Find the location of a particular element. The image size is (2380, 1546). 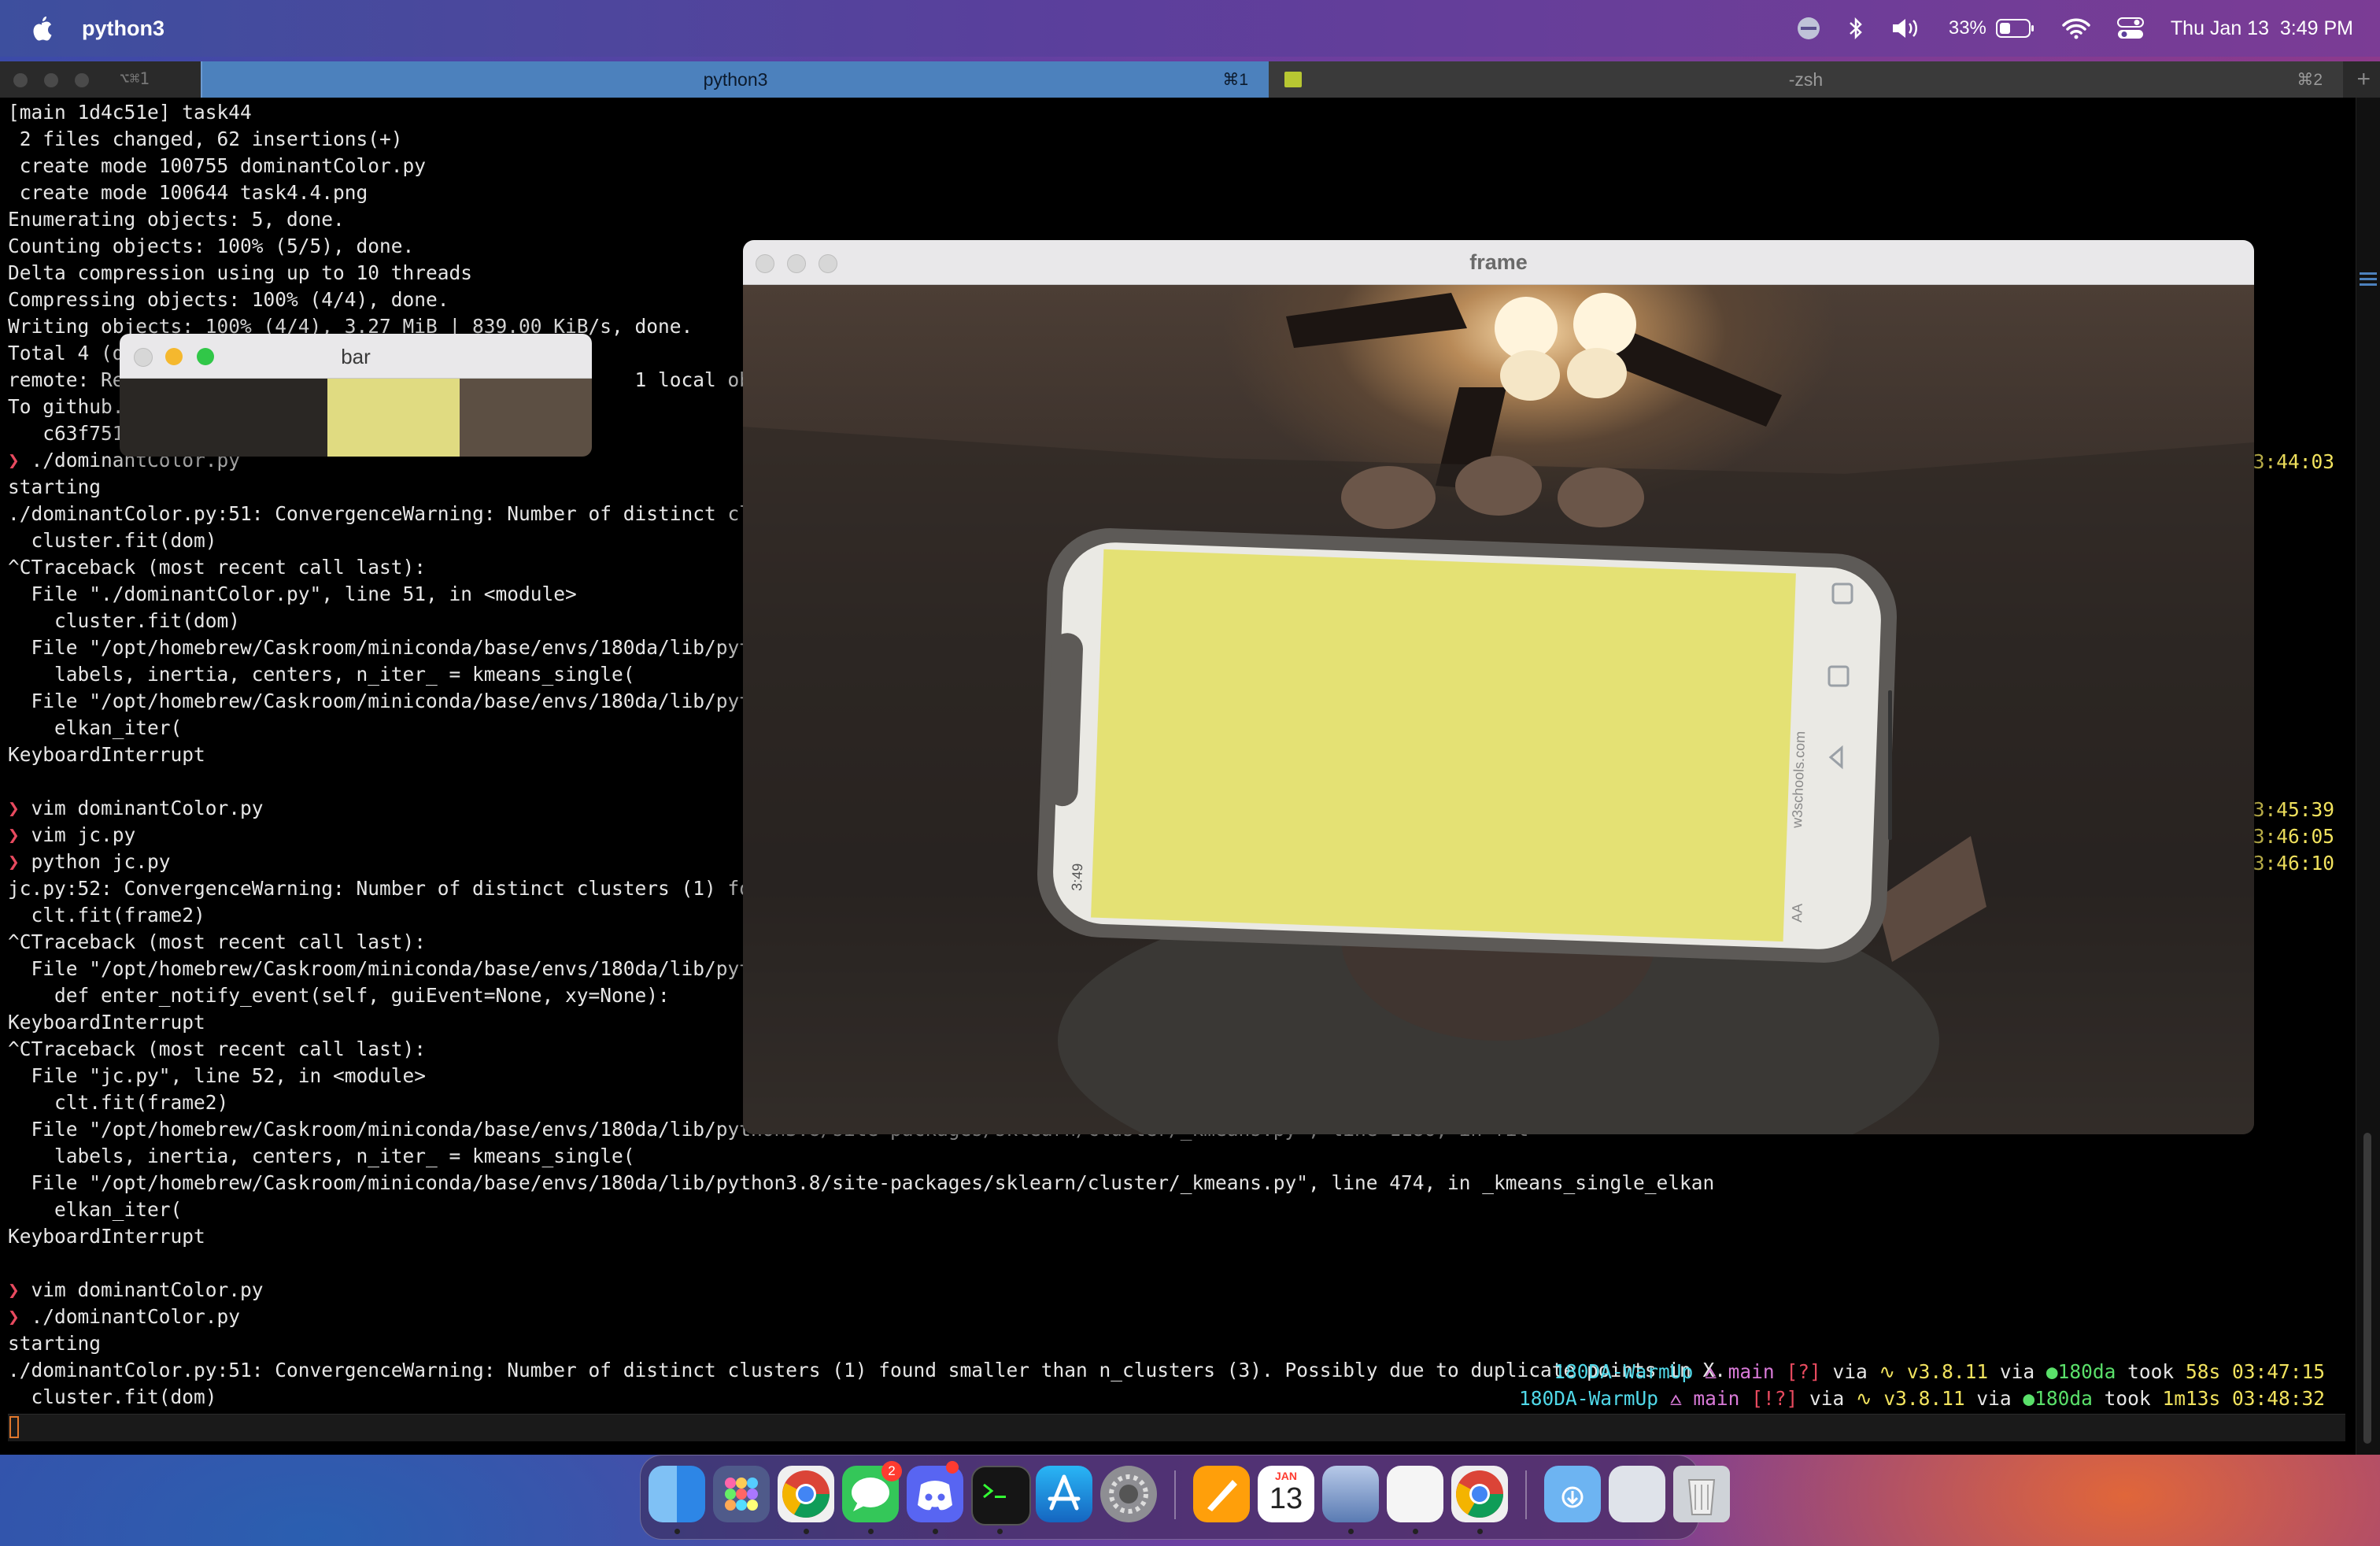

calendar-icon: JAN 13 is located at coordinates (1286, 1494).